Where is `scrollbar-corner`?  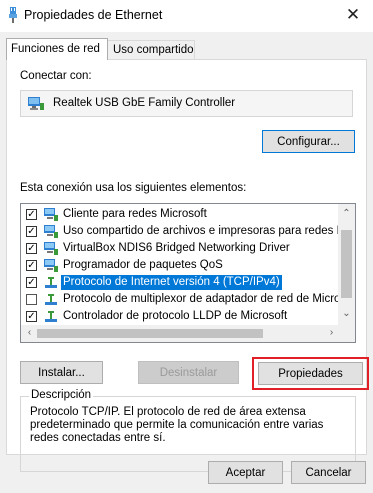
scrollbar-corner is located at coordinates (346, 333).